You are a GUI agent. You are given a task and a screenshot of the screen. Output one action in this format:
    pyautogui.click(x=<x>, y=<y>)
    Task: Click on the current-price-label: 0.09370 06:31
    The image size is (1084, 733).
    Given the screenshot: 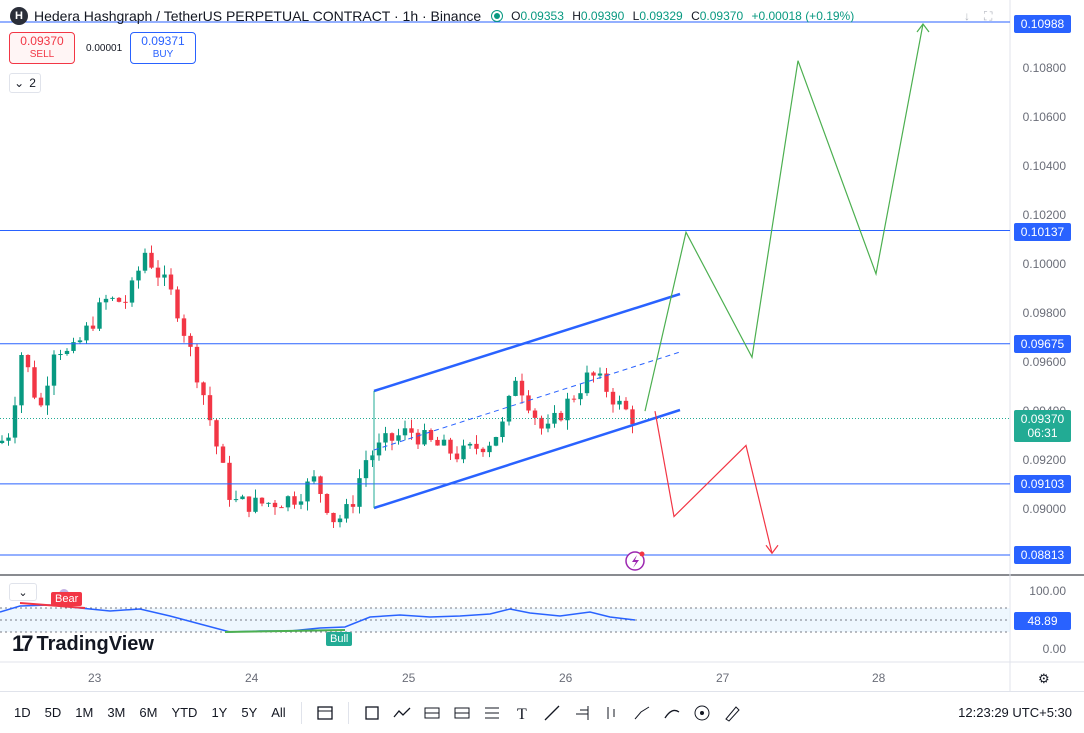 What is the action you would take?
    pyautogui.click(x=1042, y=426)
    